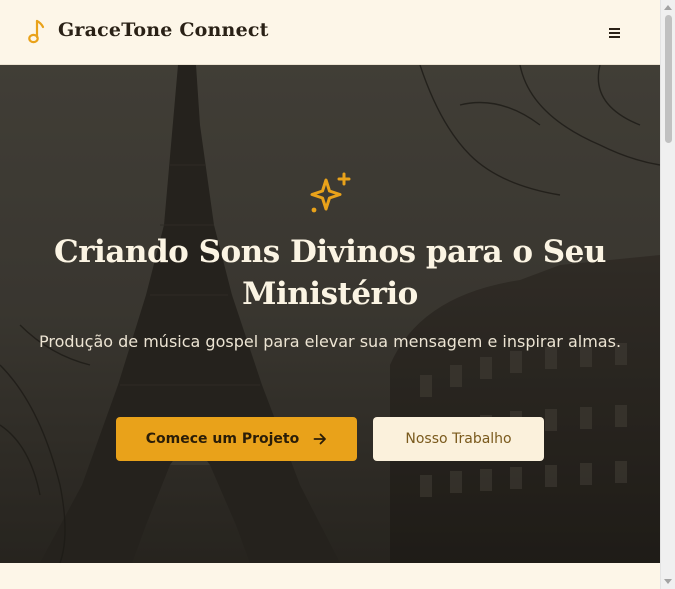  What do you see at coordinates (668, 581) in the screenshot?
I see `scroll-down-arrow-icon` at bounding box center [668, 581].